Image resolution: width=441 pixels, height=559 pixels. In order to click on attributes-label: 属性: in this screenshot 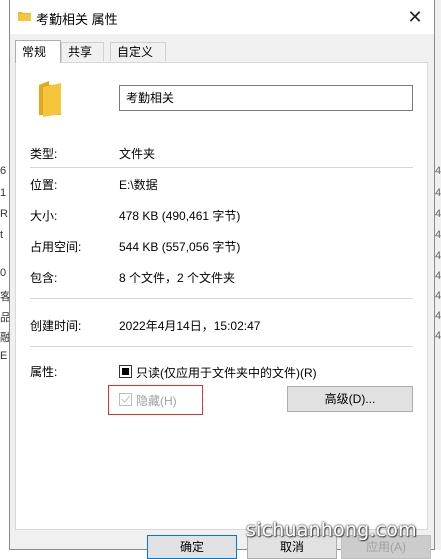, I will do `click(44, 372)`.